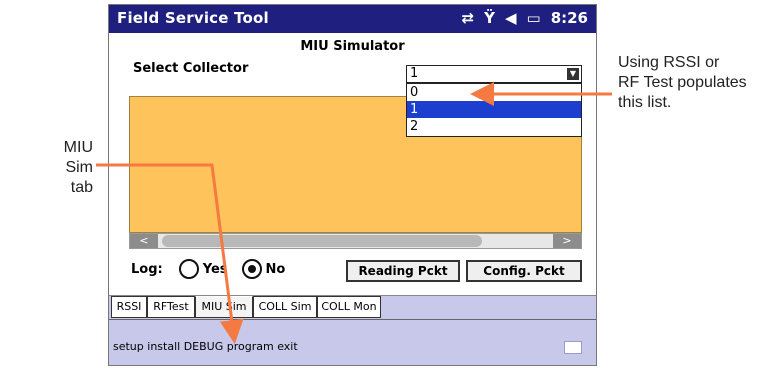  What do you see at coordinates (569, 18) in the screenshot?
I see `clock: 8:26` at bounding box center [569, 18].